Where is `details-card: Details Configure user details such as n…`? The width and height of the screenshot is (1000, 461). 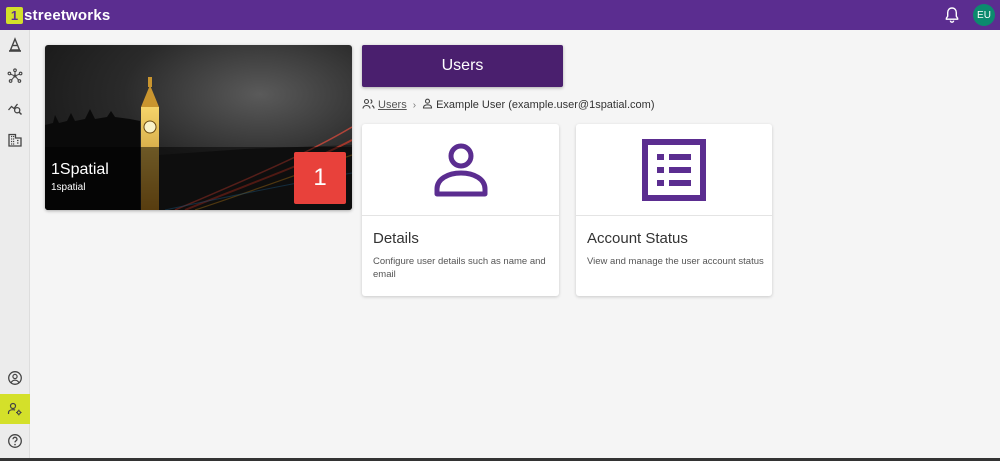 details-card: Details Configure user details such as n… is located at coordinates (460, 210).